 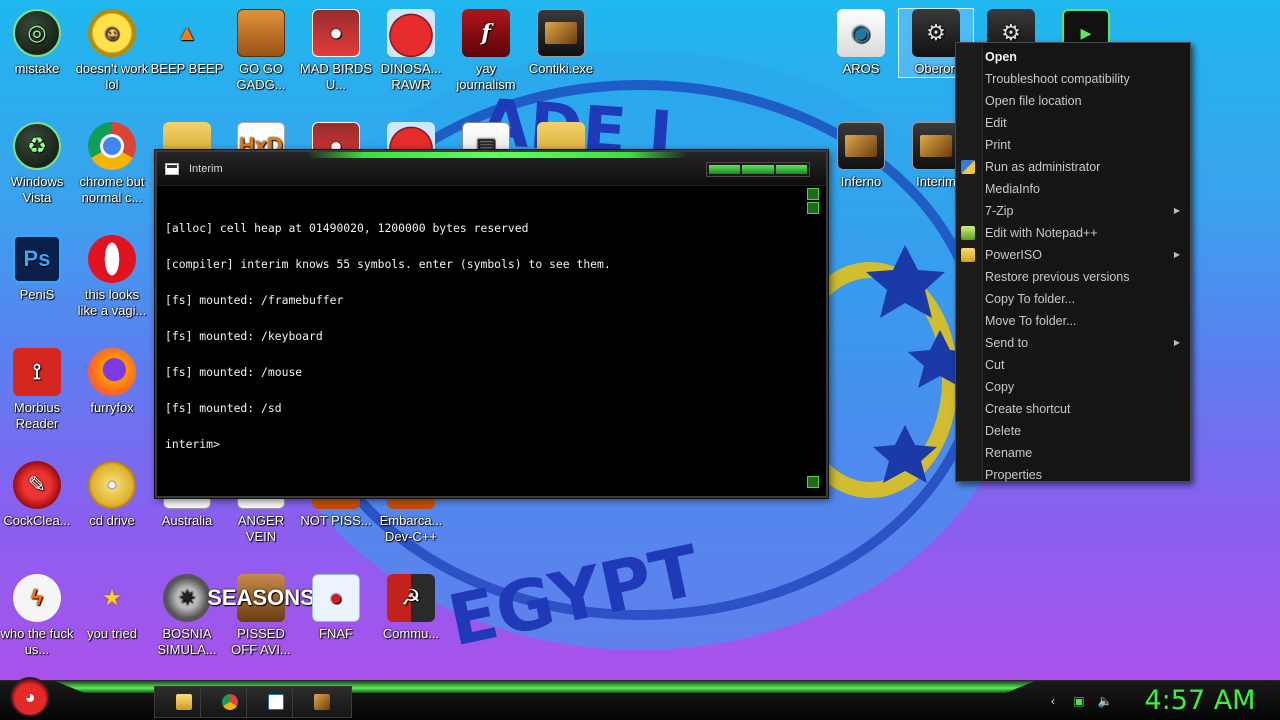 What do you see at coordinates (1200, 700) in the screenshot?
I see `clock: 4:57 AM` at bounding box center [1200, 700].